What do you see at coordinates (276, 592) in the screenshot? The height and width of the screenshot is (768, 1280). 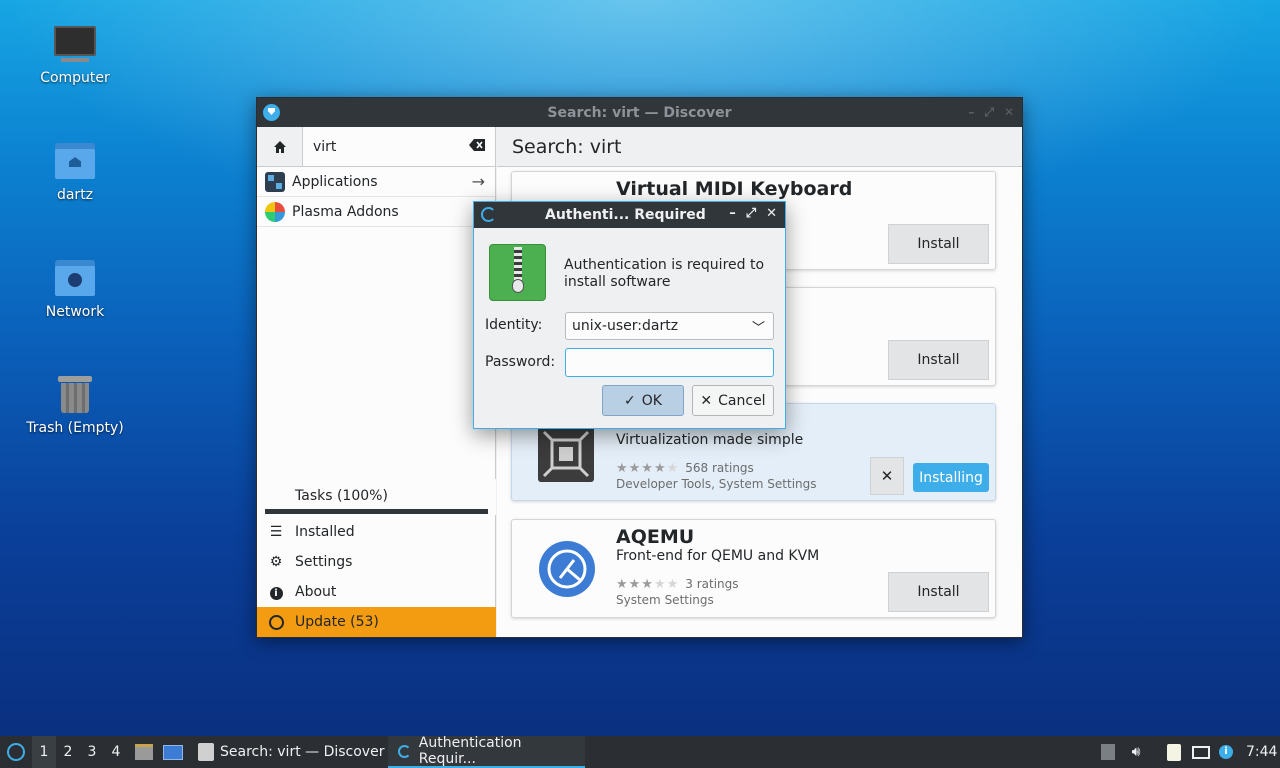 I see `info-icon: i` at bounding box center [276, 592].